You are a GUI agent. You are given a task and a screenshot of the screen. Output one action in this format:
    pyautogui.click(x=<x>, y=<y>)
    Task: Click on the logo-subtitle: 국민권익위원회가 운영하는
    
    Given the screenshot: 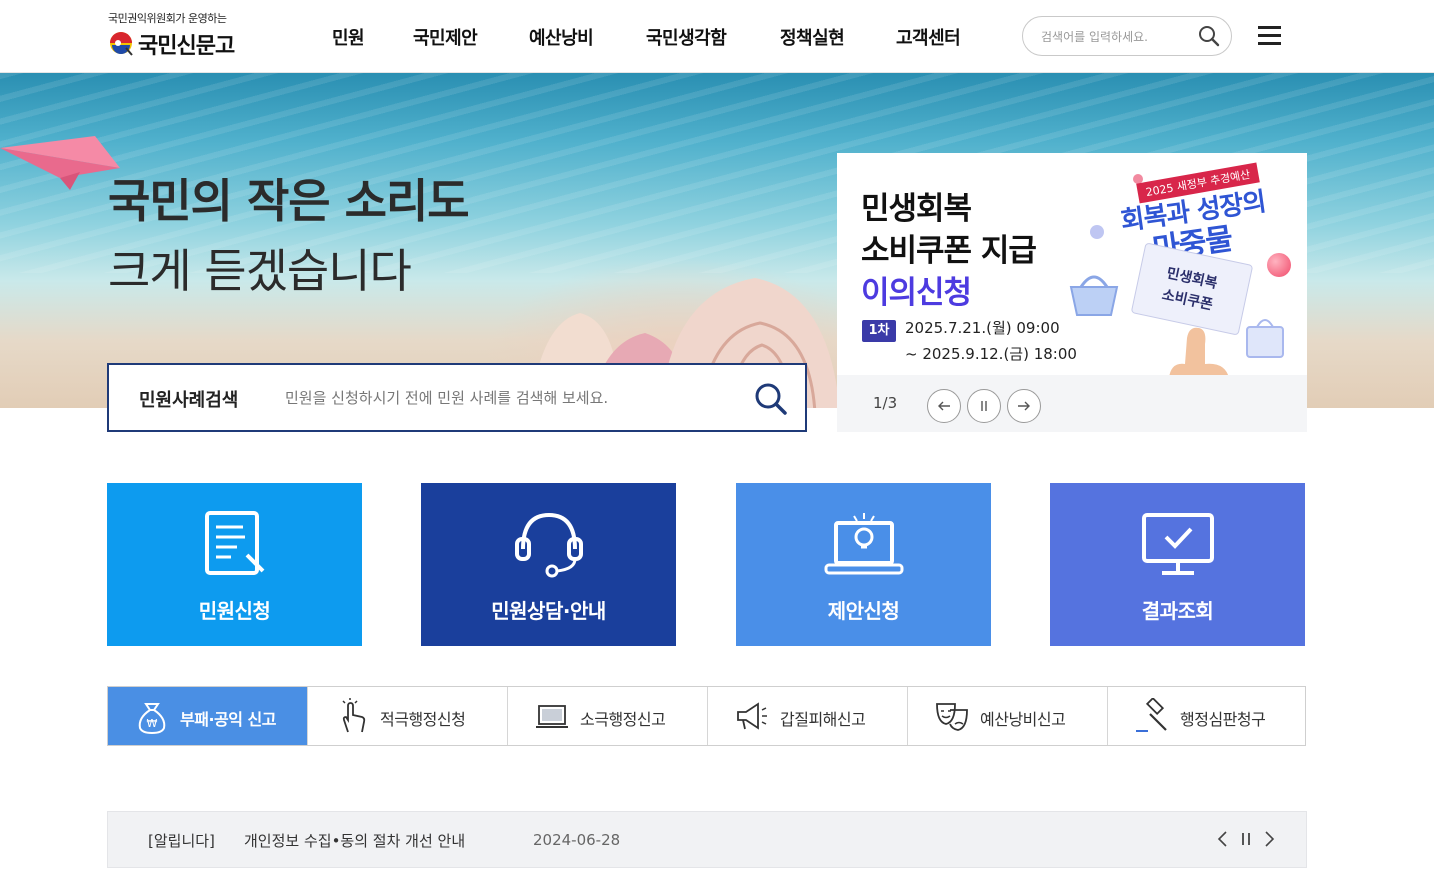 What is the action you would take?
    pyautogui.click(x=167, y=18)
    